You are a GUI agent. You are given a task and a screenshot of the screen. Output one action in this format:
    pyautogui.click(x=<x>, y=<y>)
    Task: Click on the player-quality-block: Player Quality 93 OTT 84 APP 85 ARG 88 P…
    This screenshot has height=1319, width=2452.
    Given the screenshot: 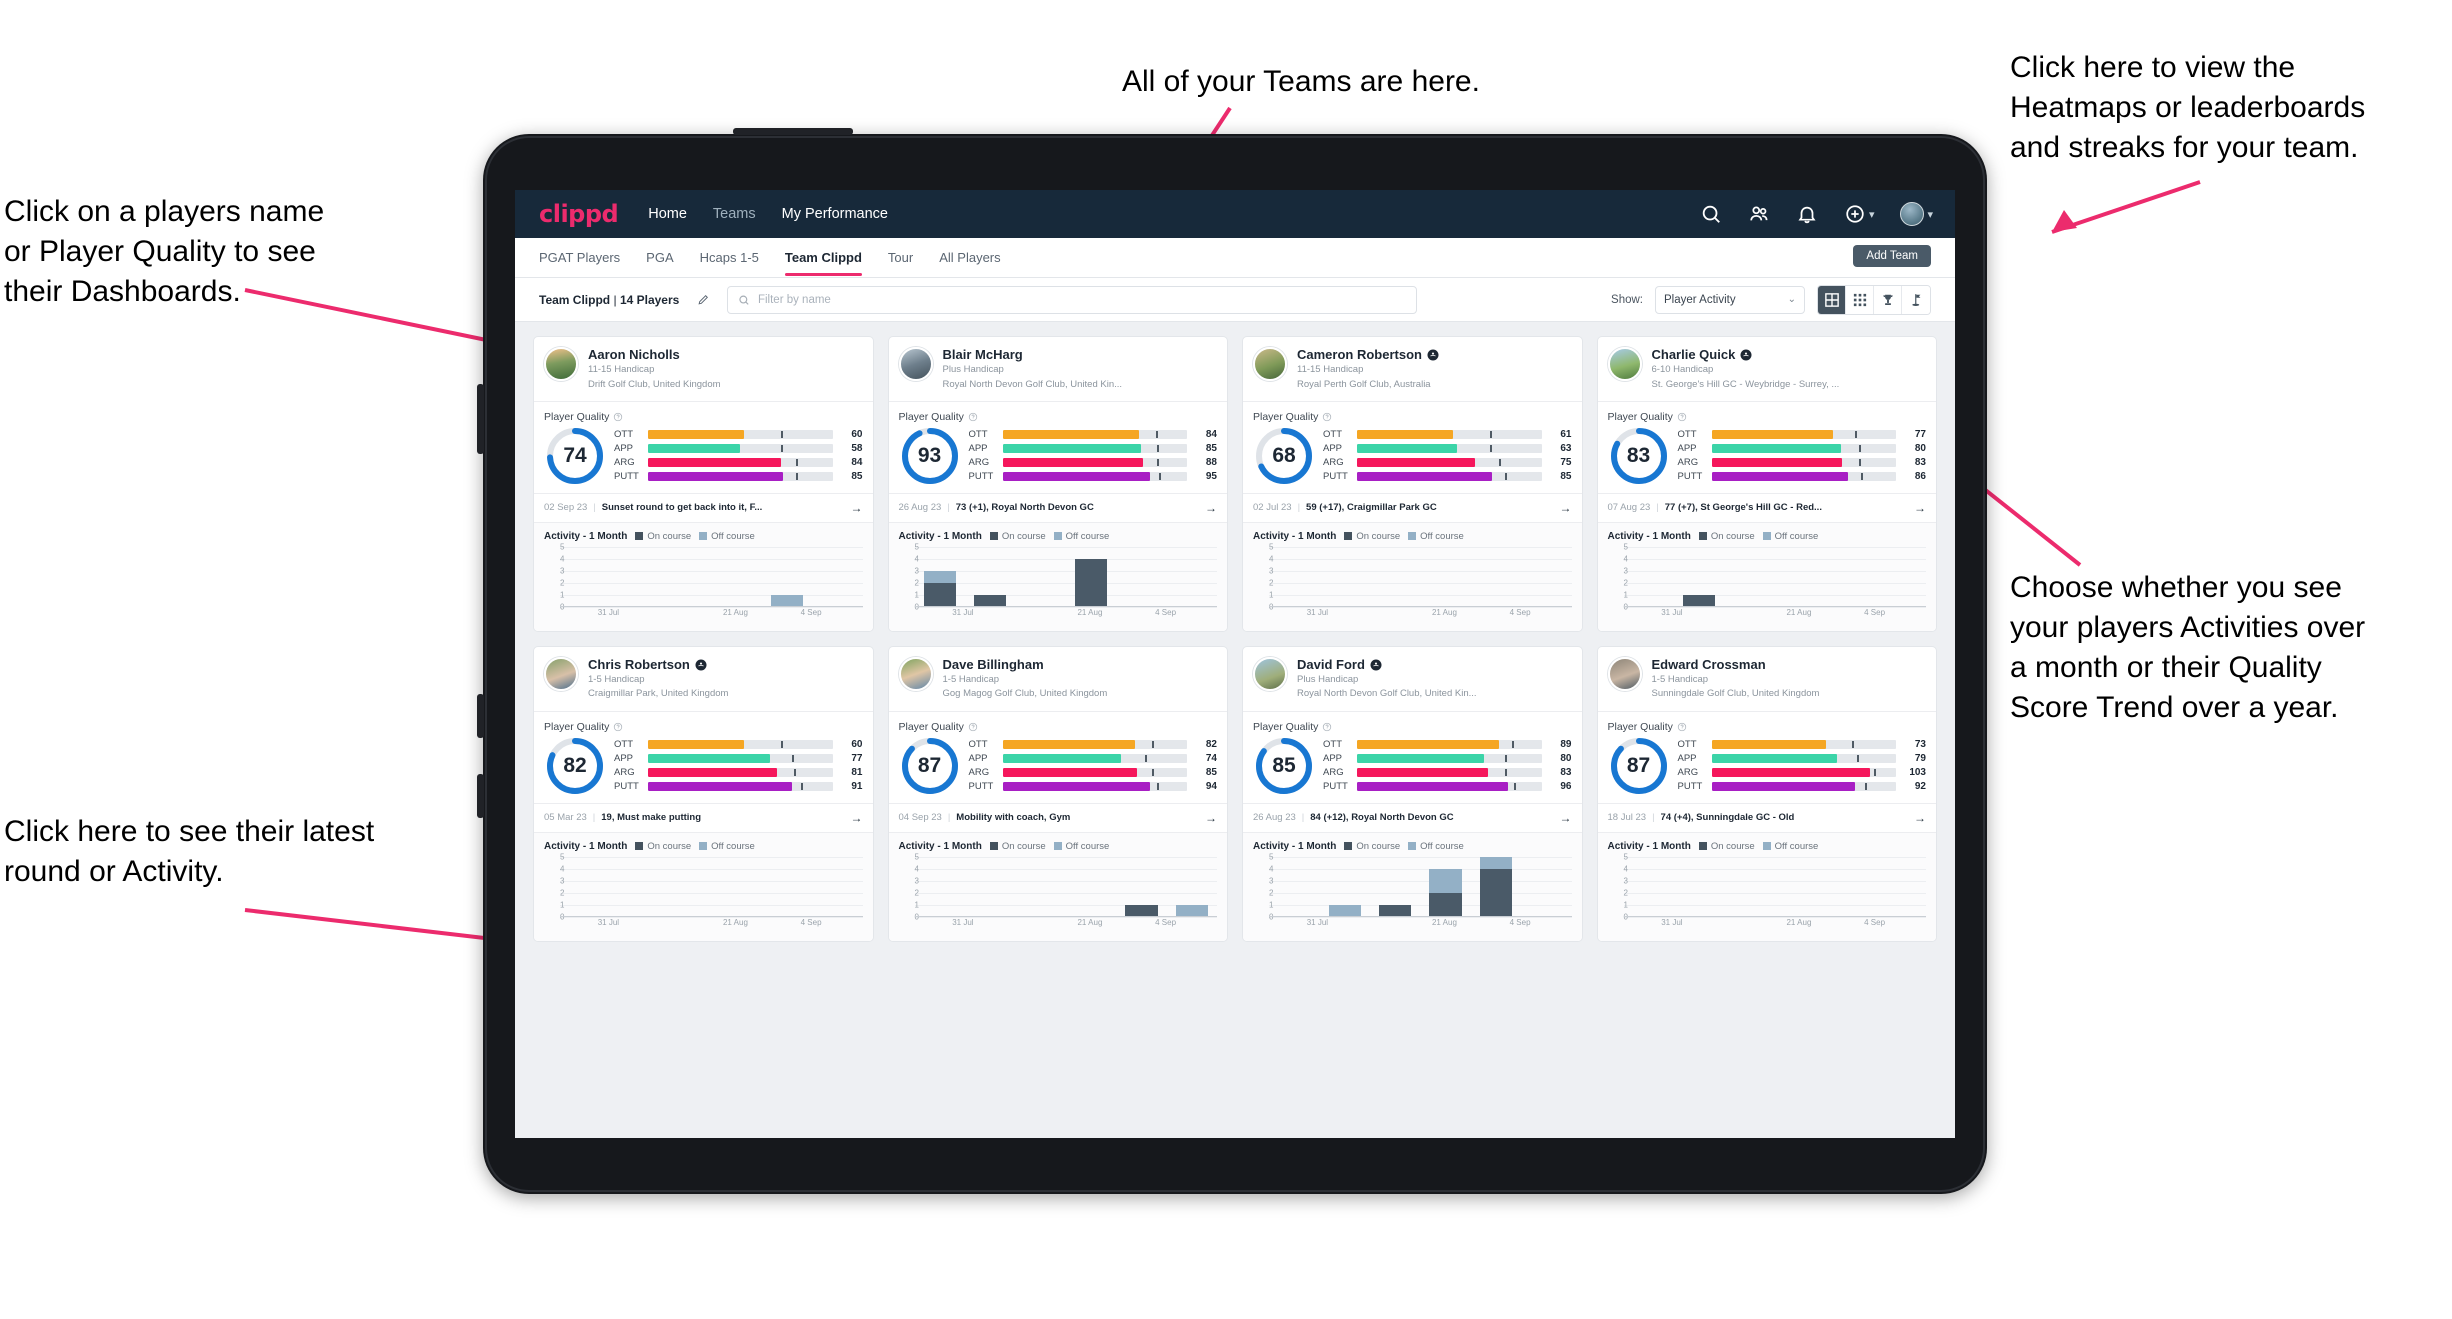 What is the action you would take?
    pyautogui.click(x=1058, y=447)
    